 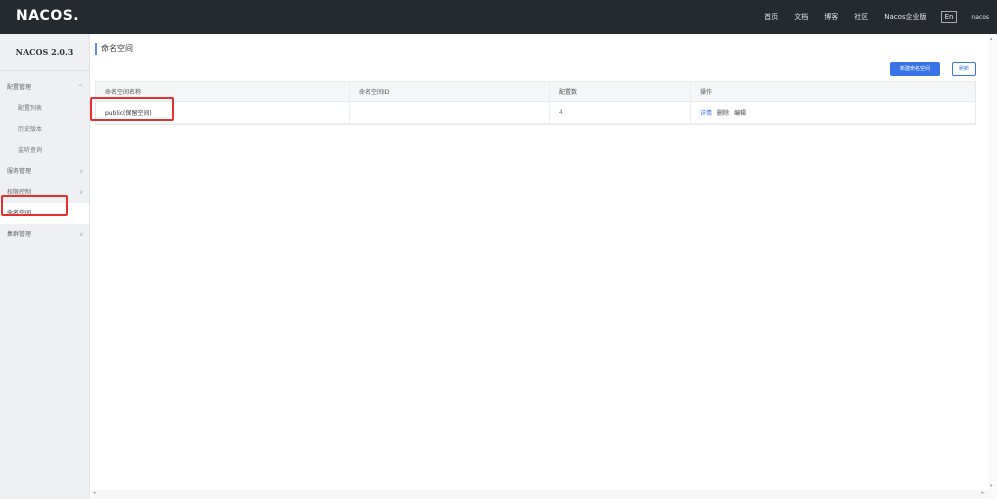 What do you see at coordinates (982, 493) in the screenshot?
I see `scroll-right-icon: ▸` at bounding box center [982, 493].